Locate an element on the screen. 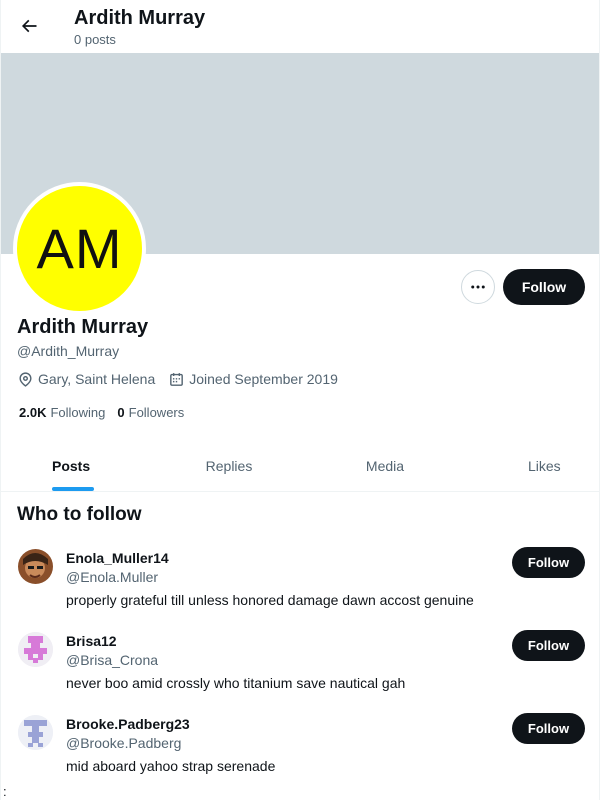 The image size is (600, 800). tab-replies: Replies is located at coordinates (229, 465).